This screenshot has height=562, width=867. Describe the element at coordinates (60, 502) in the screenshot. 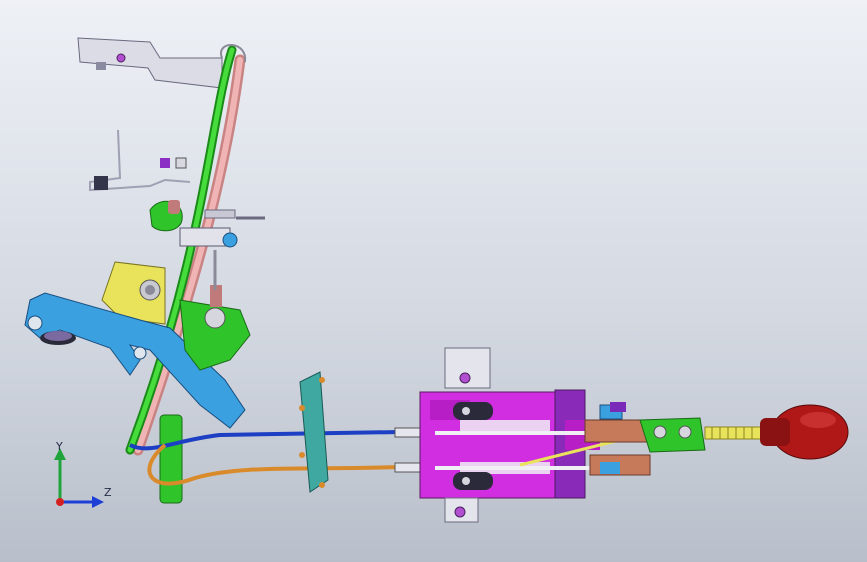

I see `x-axis-dot` at that location.